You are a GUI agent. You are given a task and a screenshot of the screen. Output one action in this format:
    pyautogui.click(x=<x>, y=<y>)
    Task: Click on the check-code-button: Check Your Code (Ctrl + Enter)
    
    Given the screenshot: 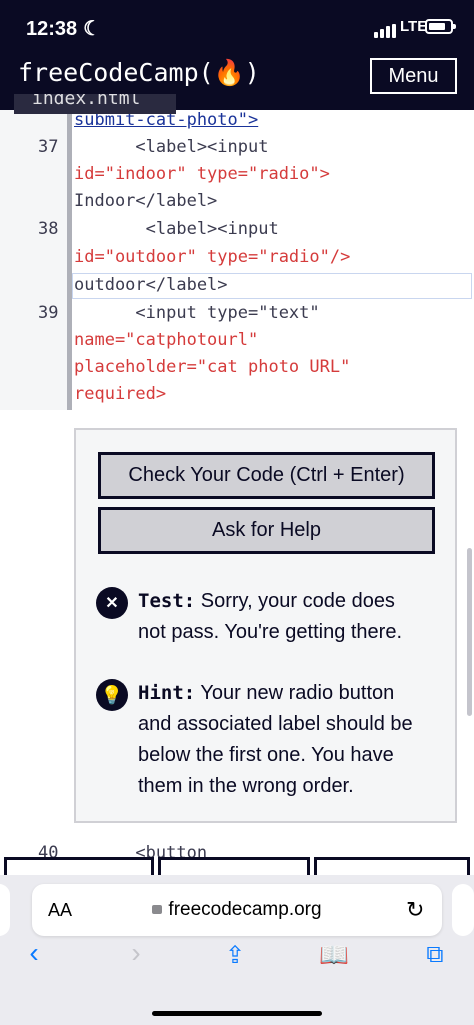 What is the action you would take?
    pyautogui.click(x=266, y=475)
    